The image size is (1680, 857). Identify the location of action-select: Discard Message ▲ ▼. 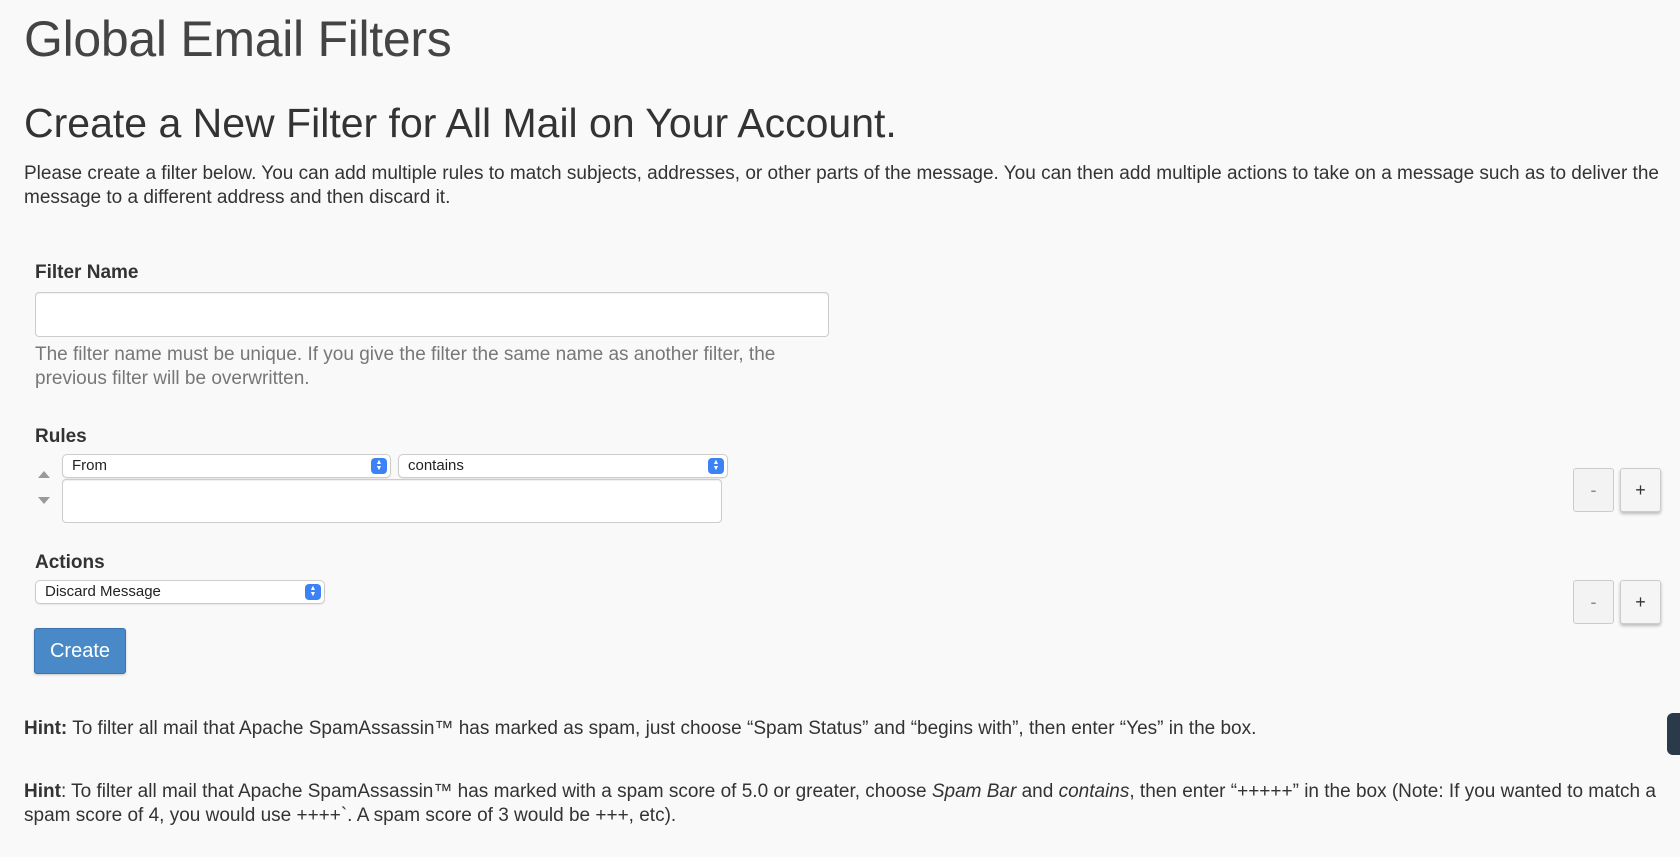
(180, 592).